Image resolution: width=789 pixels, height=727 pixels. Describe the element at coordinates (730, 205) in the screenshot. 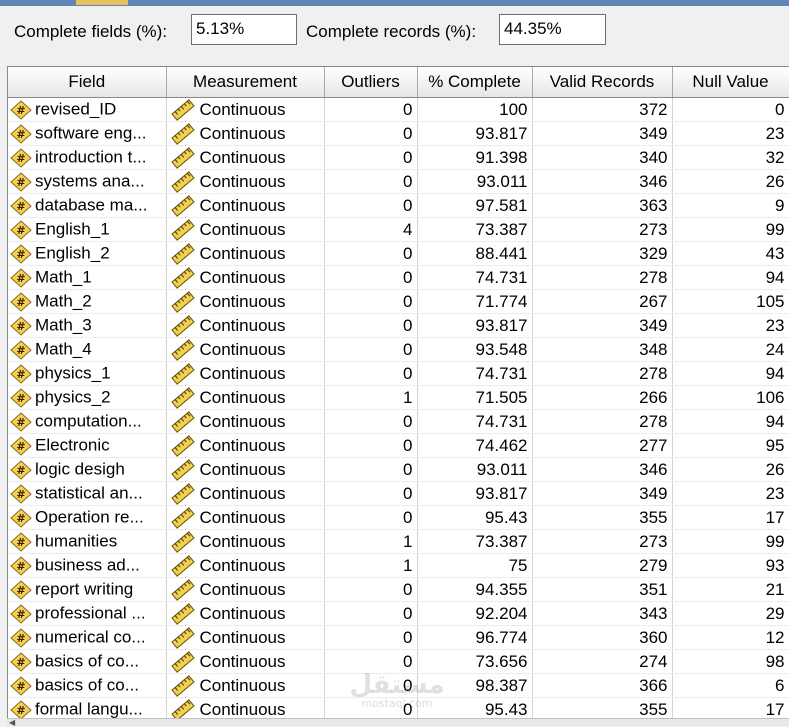

I see `cell-null-value: 9` at that location.